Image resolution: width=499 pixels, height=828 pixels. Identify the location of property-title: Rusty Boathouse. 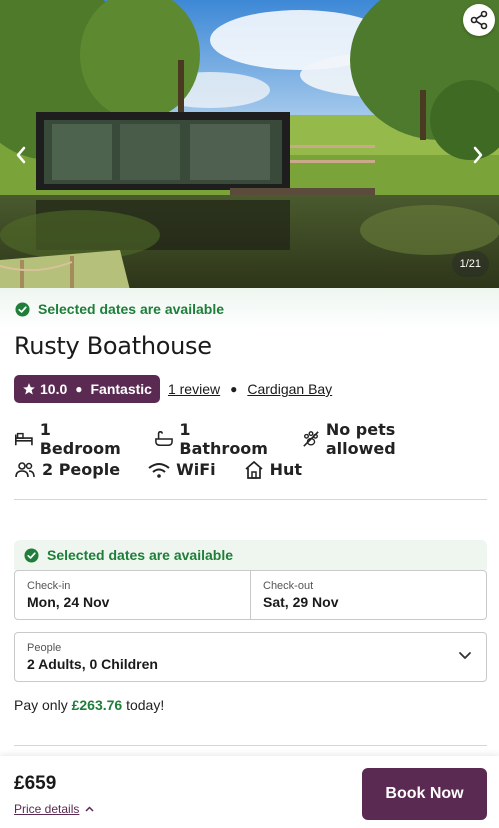
(113, 346).